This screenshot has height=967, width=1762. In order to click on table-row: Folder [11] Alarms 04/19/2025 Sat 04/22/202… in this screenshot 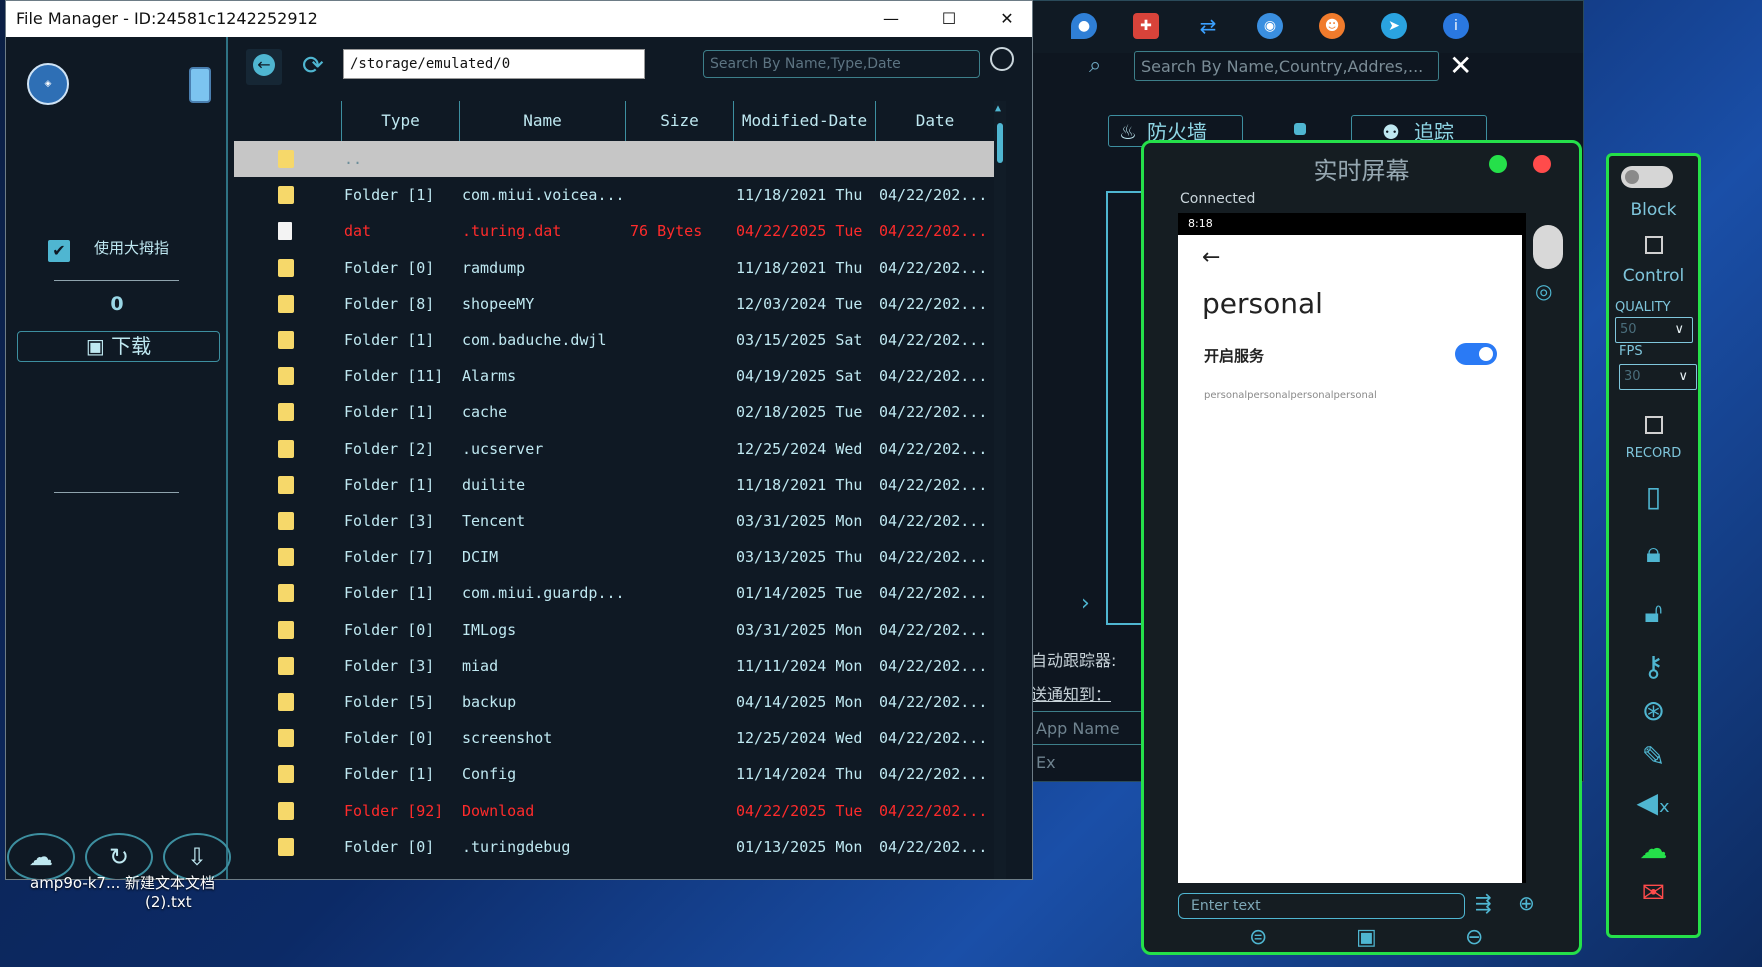, I will do `click(614, 376)`.